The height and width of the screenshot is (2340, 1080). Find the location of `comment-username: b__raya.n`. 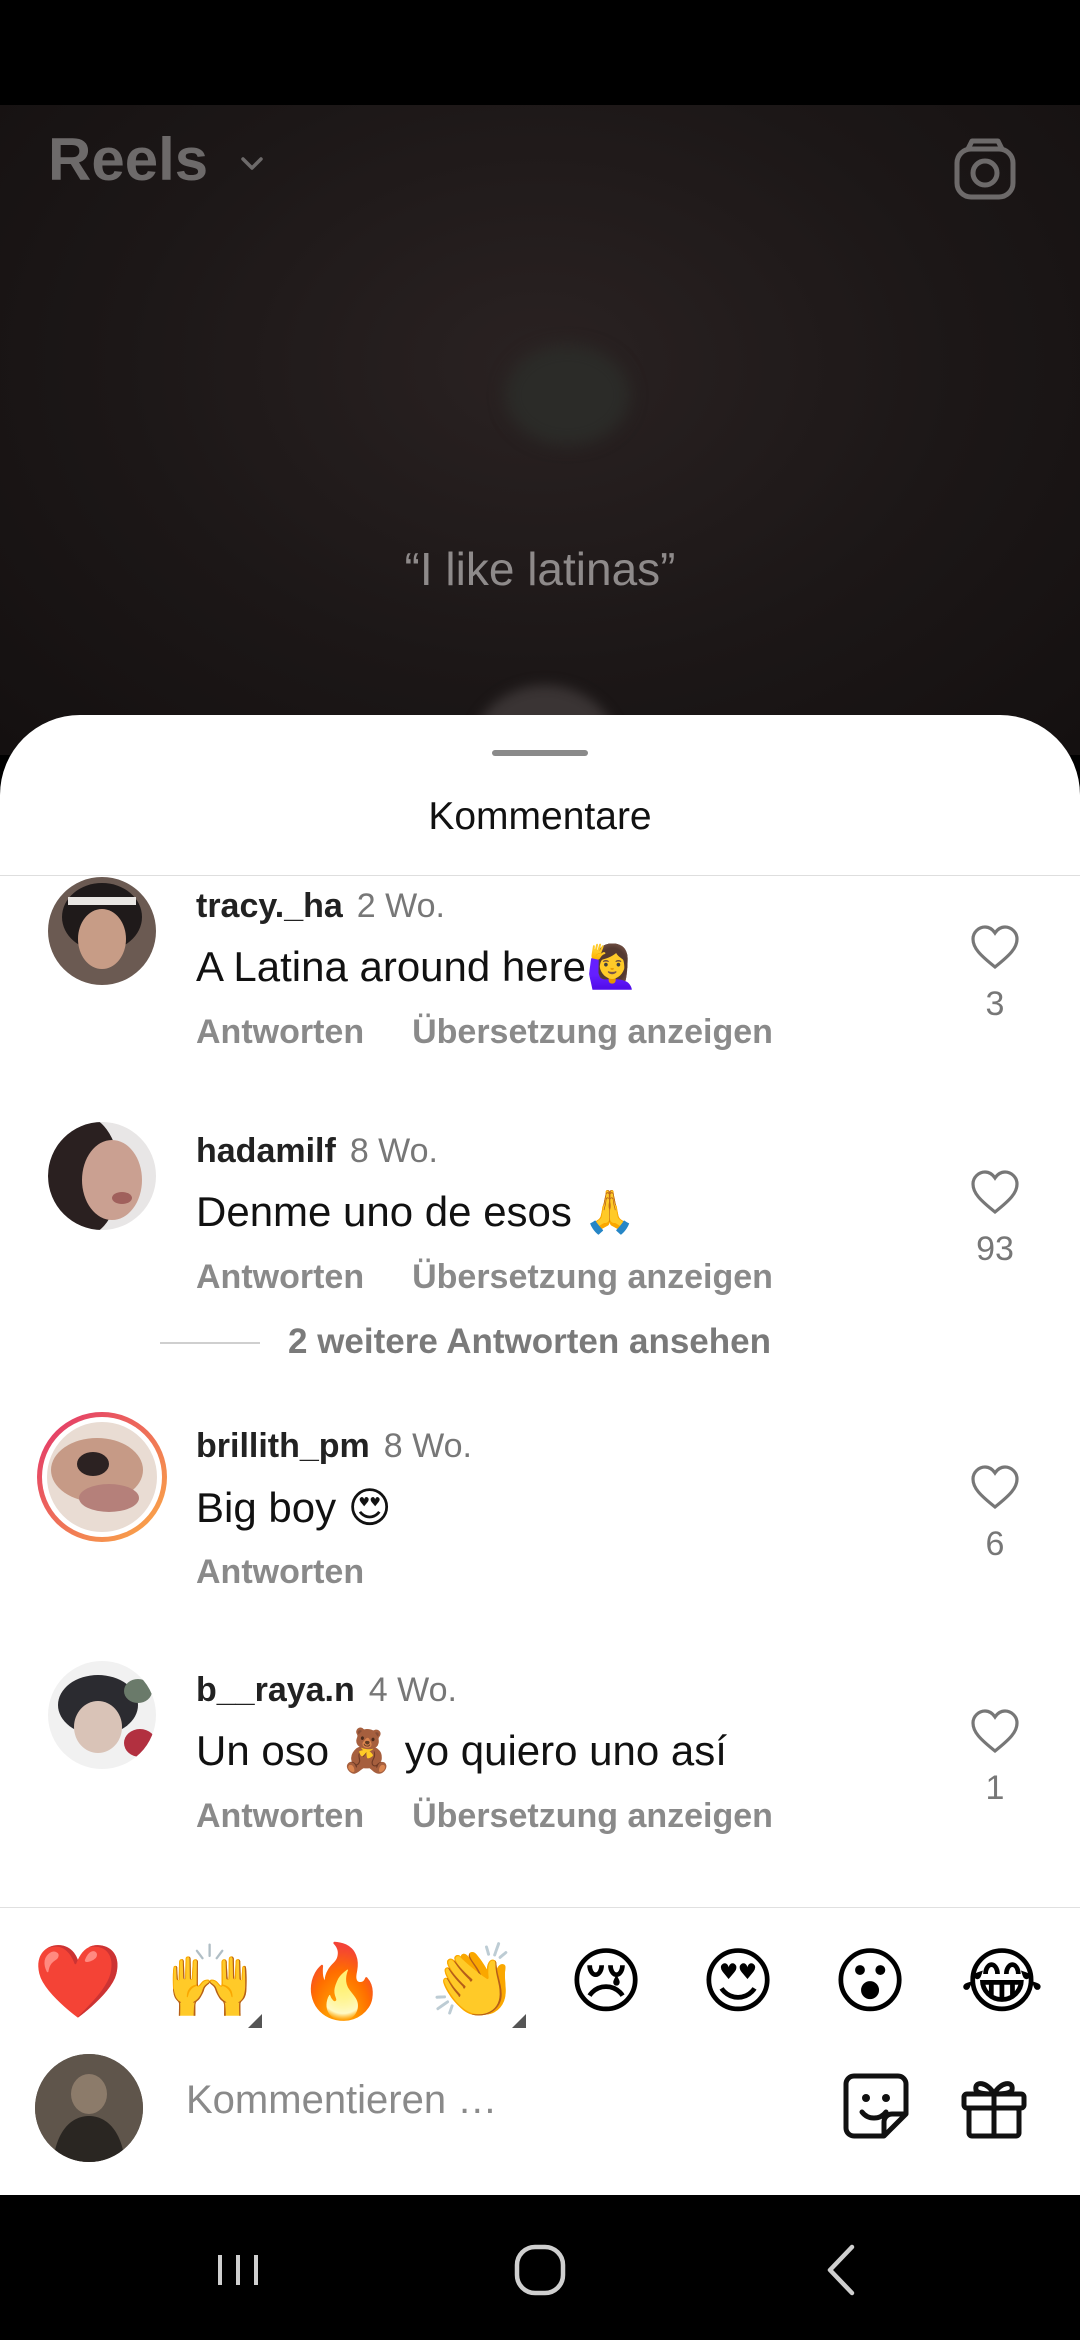

comment-username: b__raya.n is located at coordinates (275, 1690).